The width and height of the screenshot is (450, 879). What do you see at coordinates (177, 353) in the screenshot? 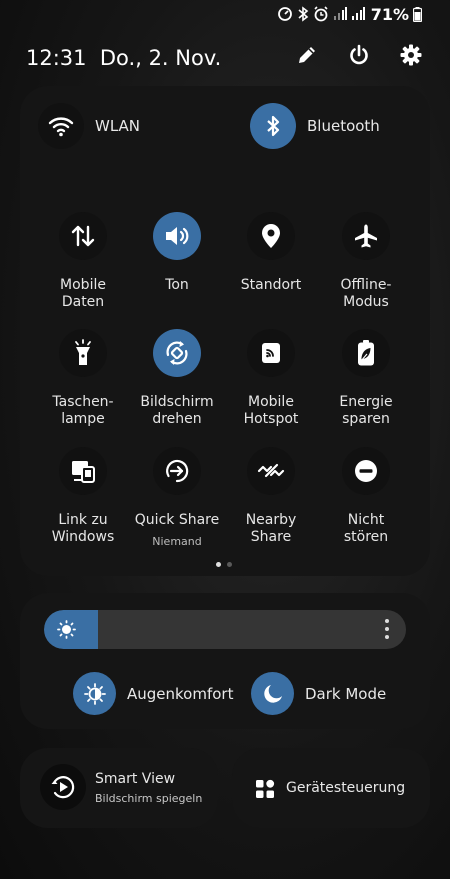
I see `rotate-icon` at bounding box center [177, 353].